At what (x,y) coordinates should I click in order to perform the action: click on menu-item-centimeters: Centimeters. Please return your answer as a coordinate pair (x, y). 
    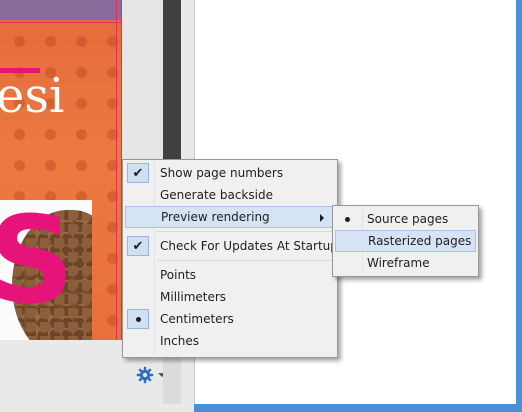
    Looking at the image, I should click on (230, 319).